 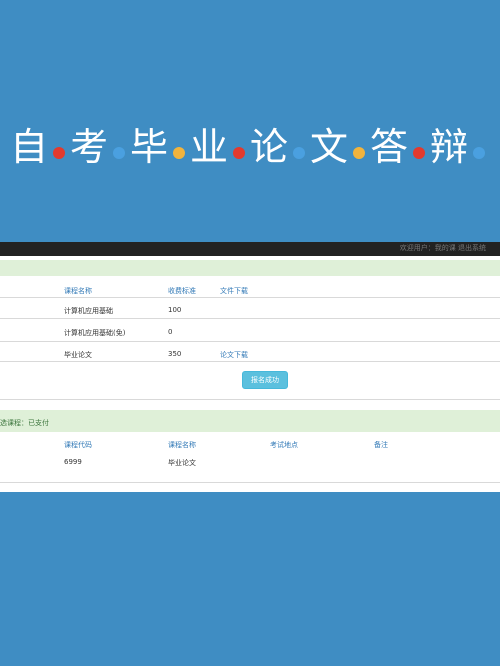 What do you see at coordinates (329, 147) in the screenshot?
I see `title-char: 文` at bounding box center [329, 147].